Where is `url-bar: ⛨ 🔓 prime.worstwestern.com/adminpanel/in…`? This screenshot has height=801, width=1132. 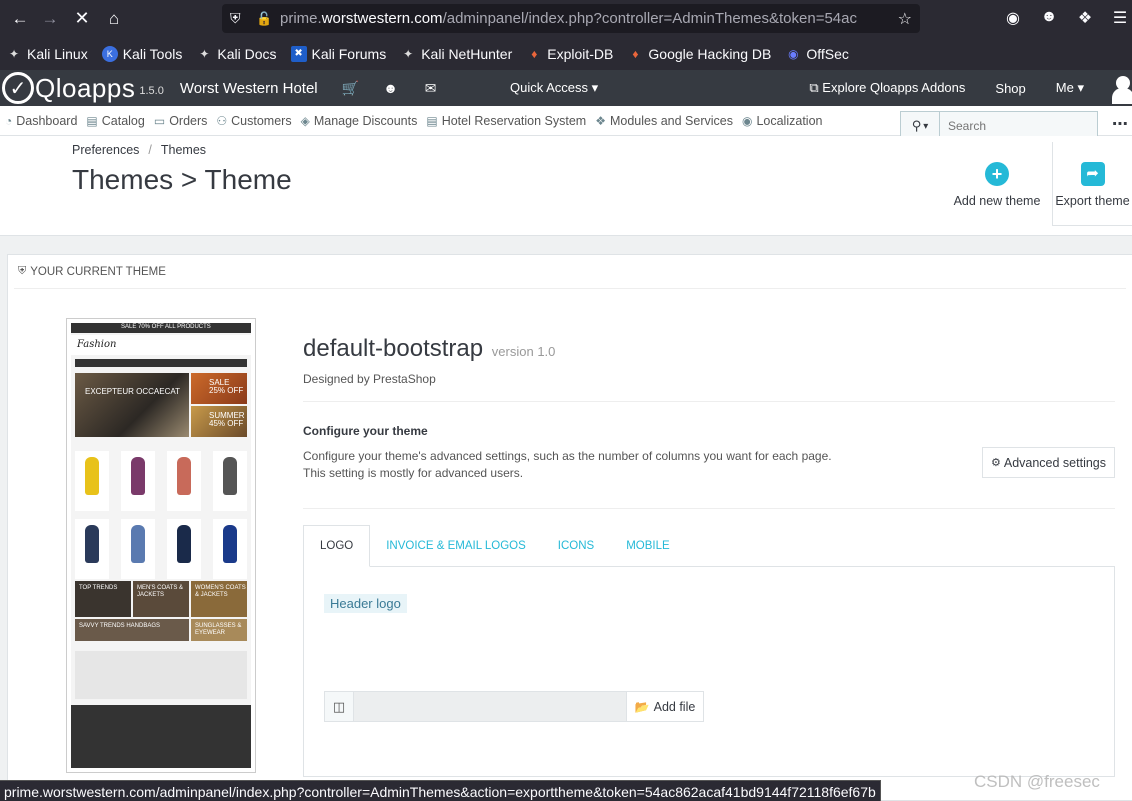
url-bar: ⛨ 🔓 prime.worstwestern.com/adminpanel/in… is located at coordinates (571, 18).